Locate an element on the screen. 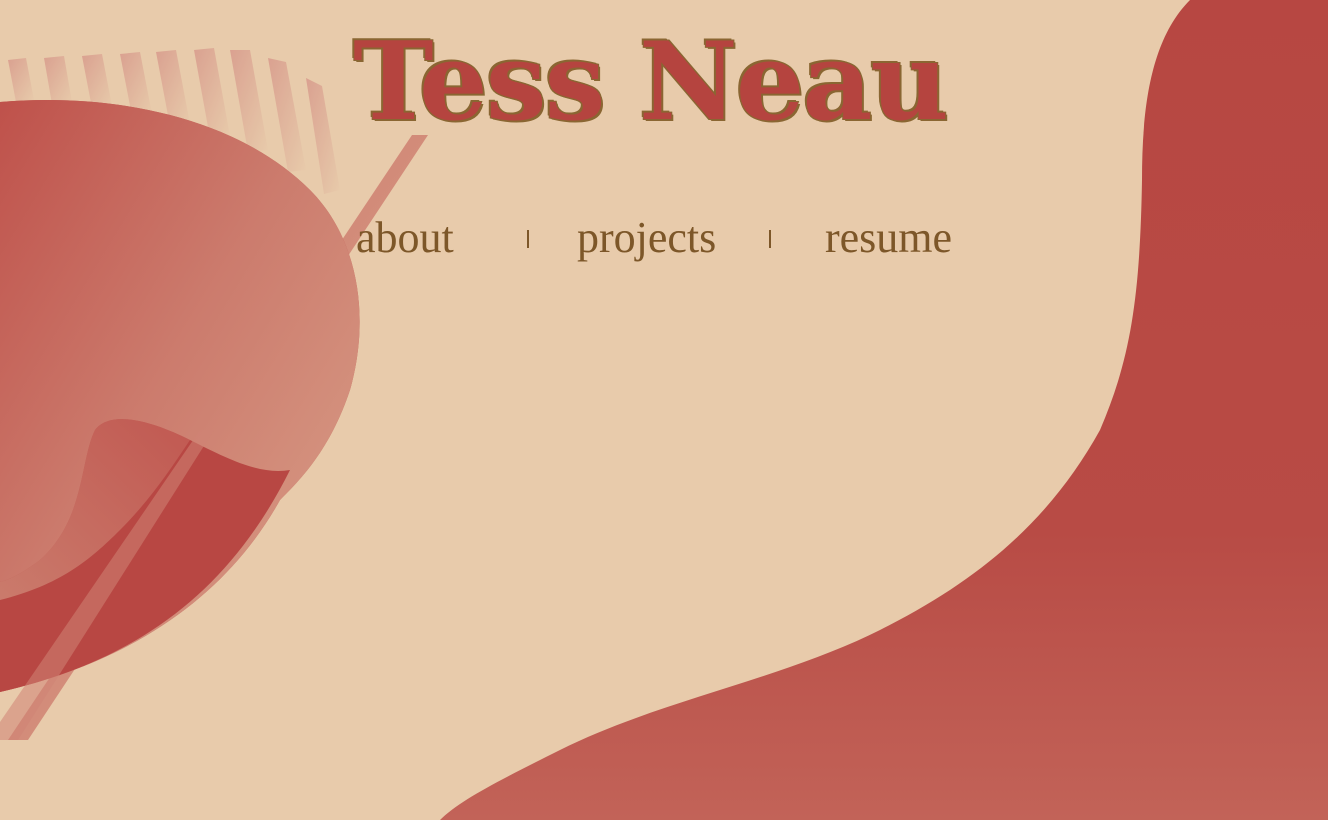 The image size is (1328, 820). nav-about-link: about is located at coordinates (405, 238).